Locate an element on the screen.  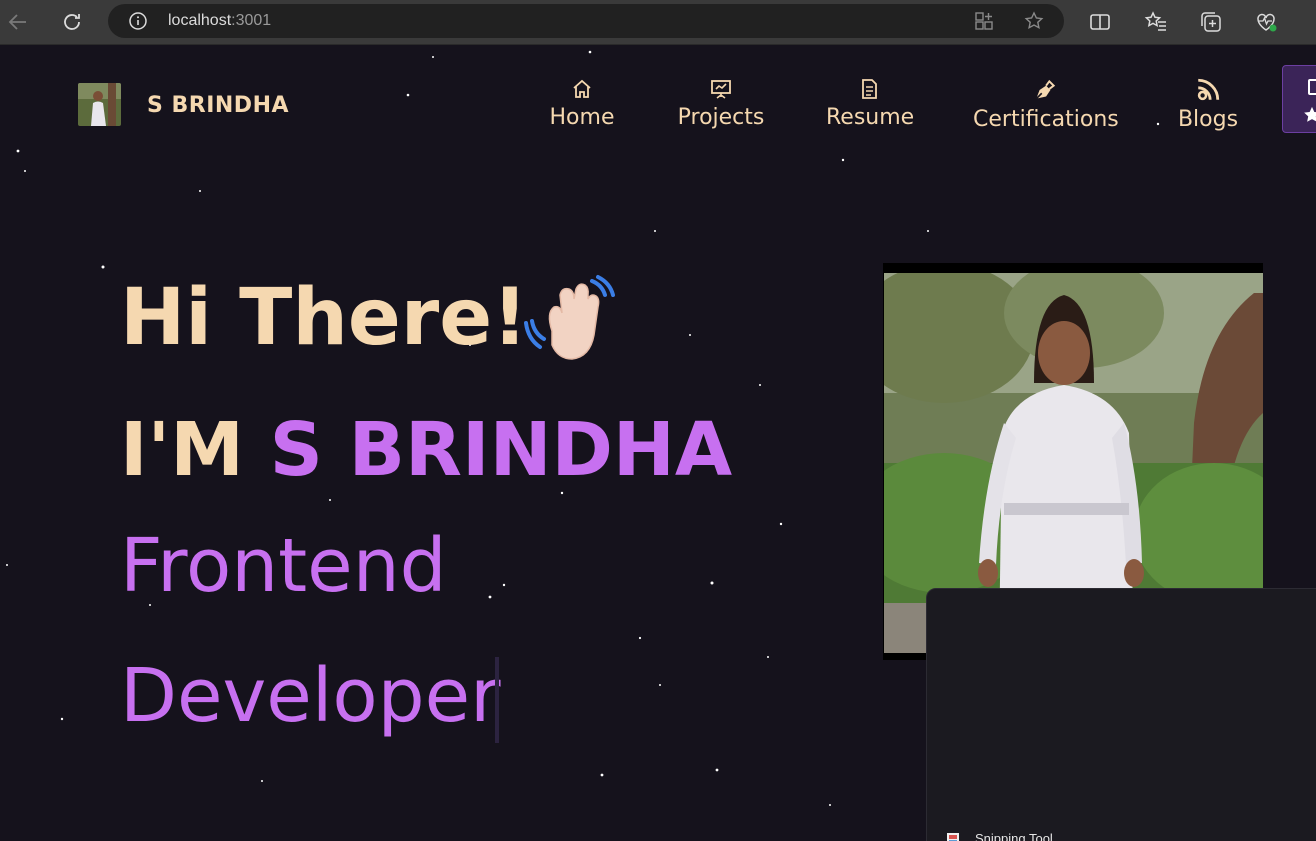
brand-name: S BRINDHA is located at coordinates (218, 105).